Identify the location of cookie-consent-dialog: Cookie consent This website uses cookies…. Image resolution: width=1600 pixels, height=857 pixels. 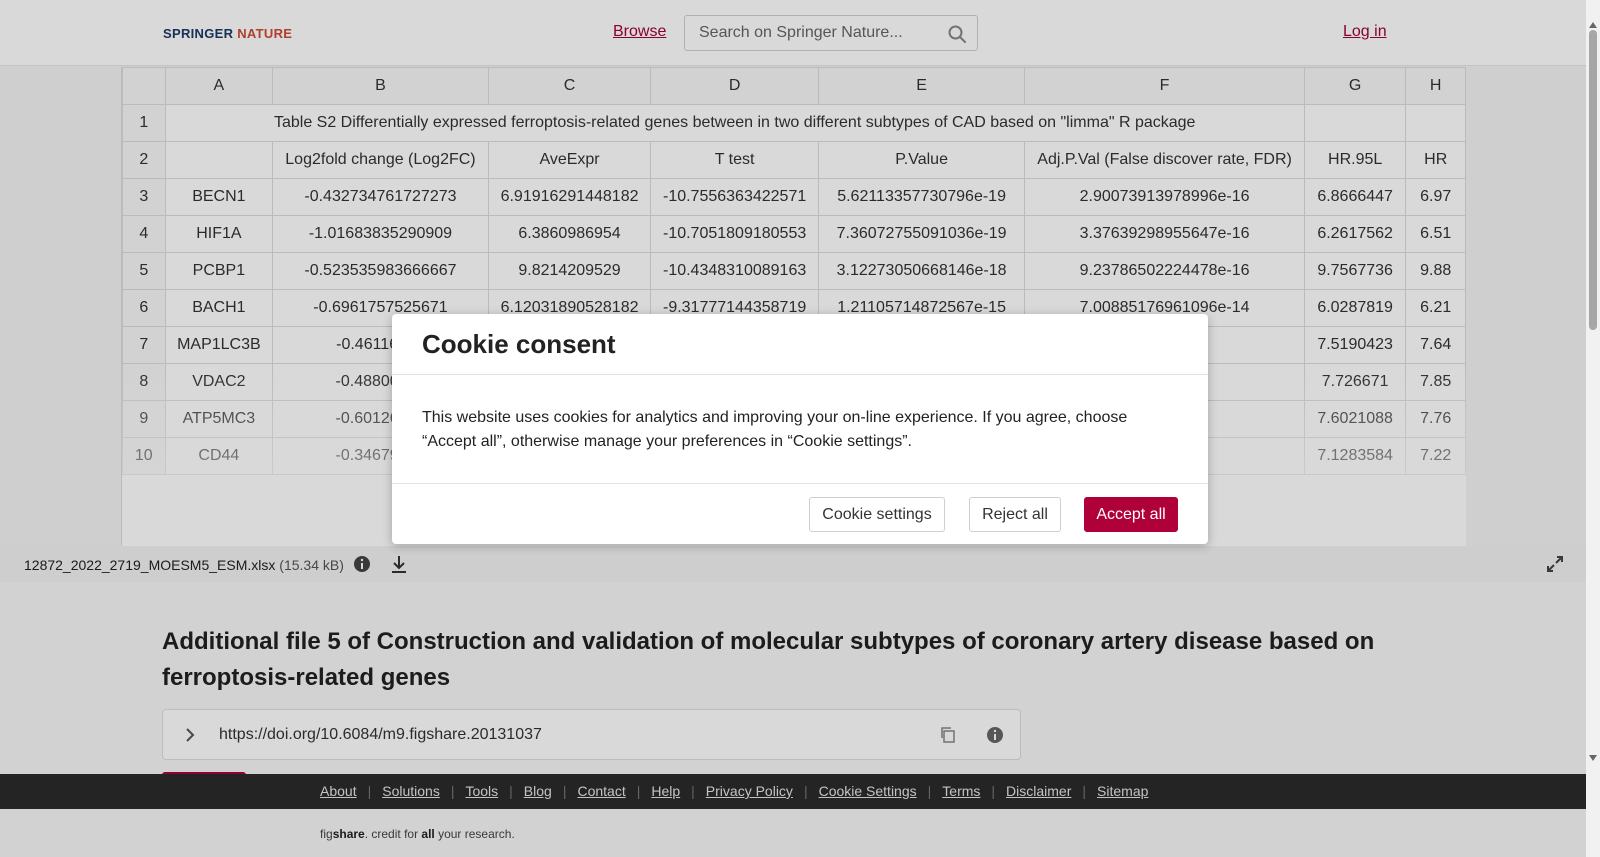
(800, 429).